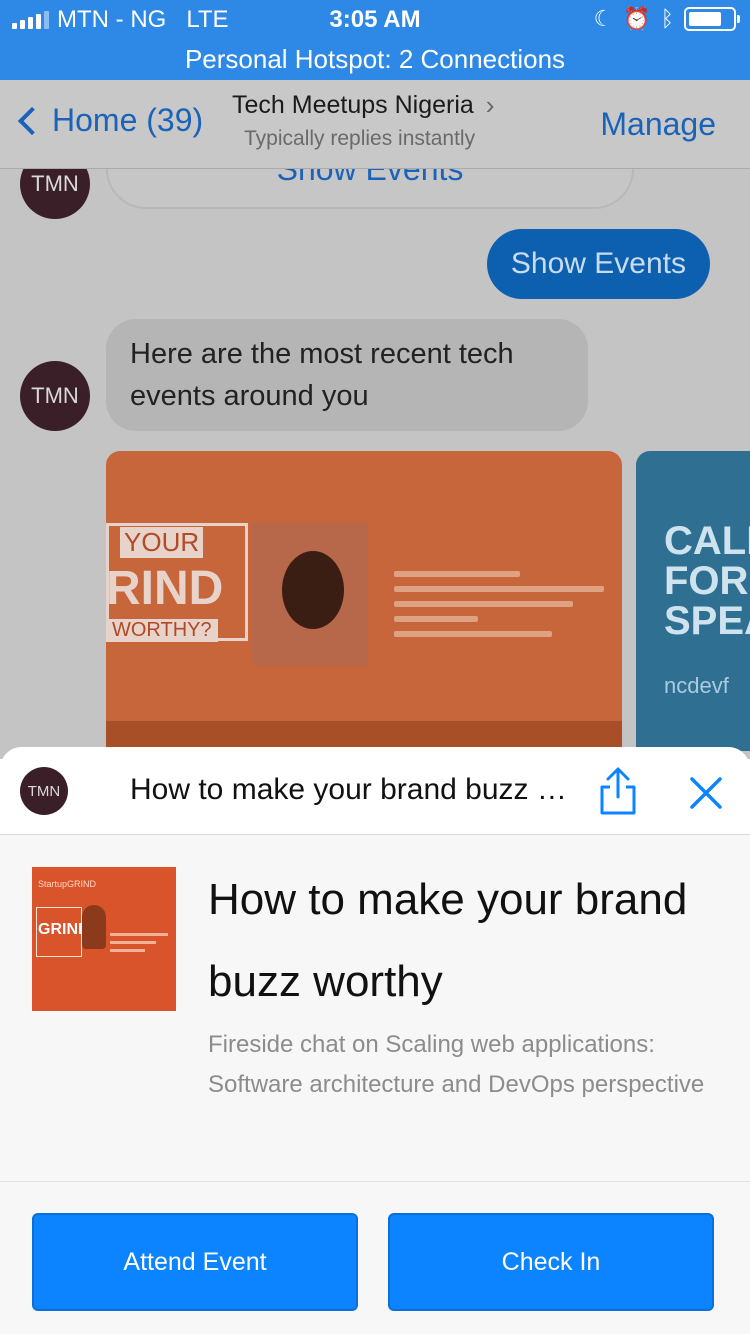 This screenshot has width=750, height=1334. What do you see at coordinates (551, 1262) in the screenshot?
I see `check-in-button: Check In` at bounding box center [551, 1262].